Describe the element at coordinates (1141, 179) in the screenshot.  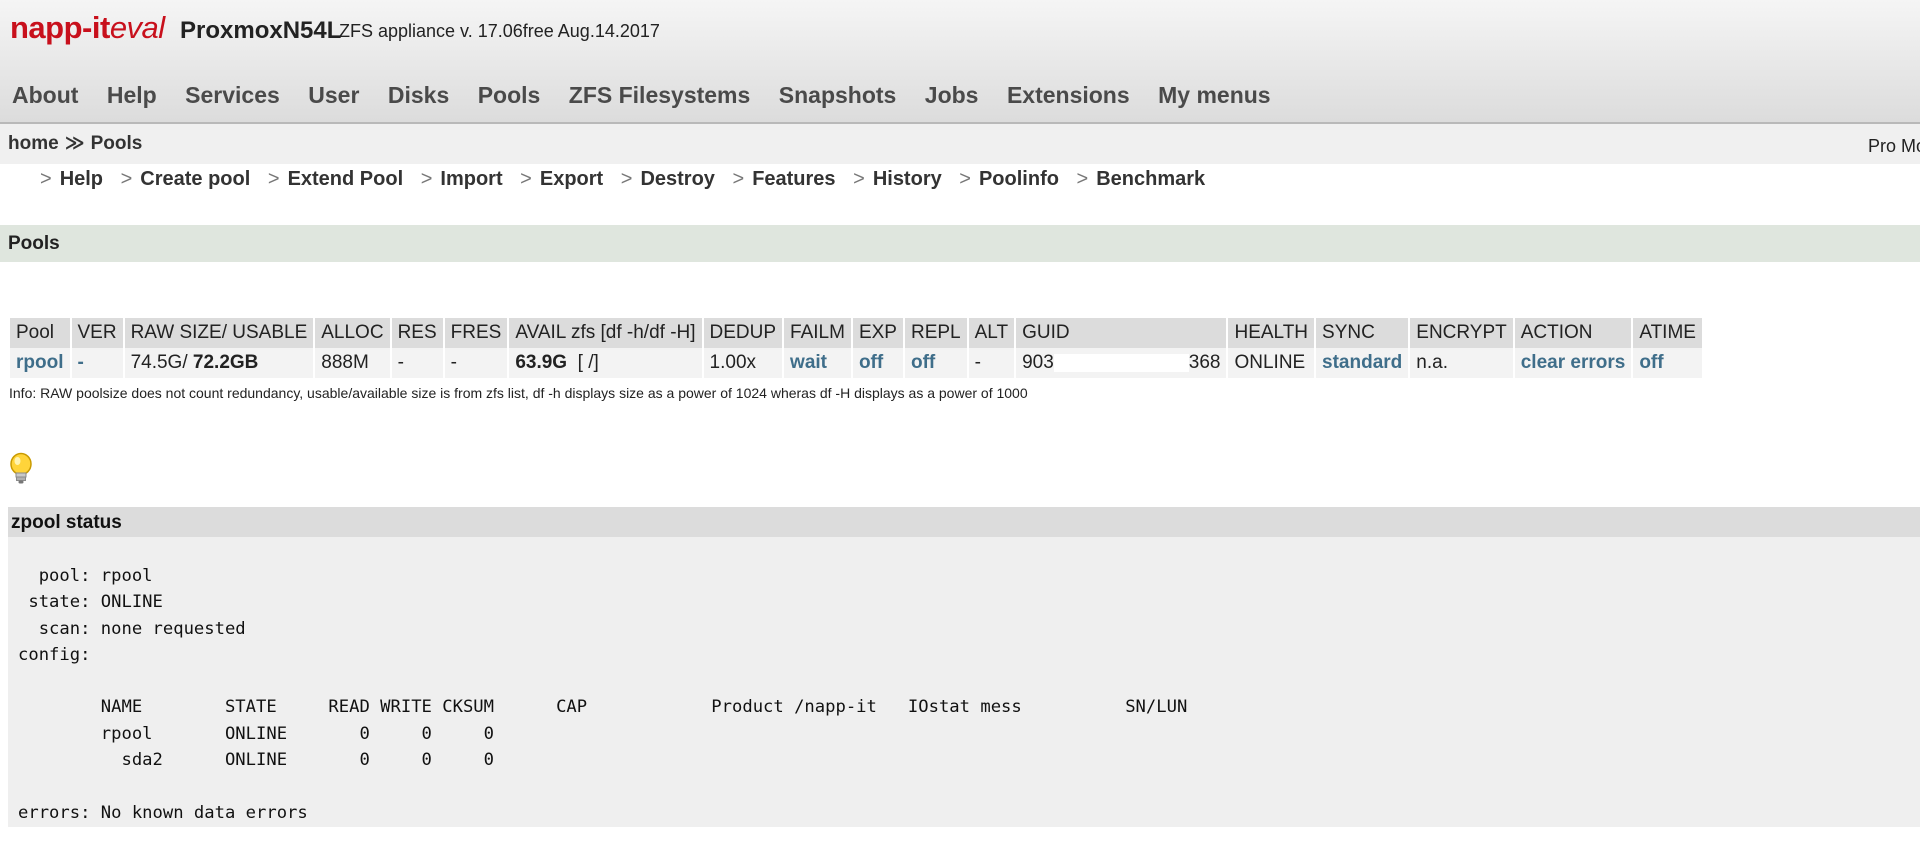
I see `submenu-benchmark: > Benchmark` at that location.